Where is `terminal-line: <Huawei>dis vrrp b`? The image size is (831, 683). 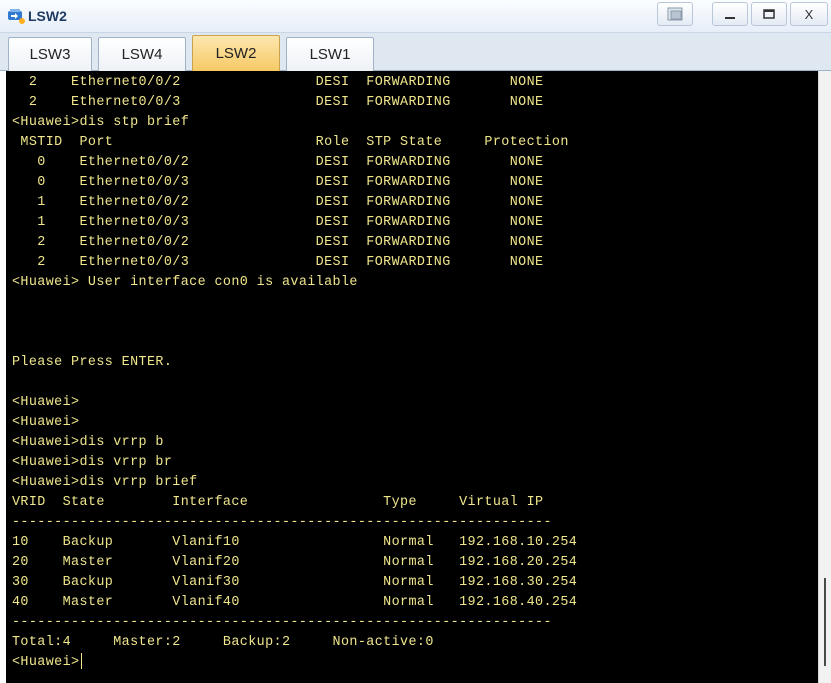 terminal-line: <Huawei>dis vrrp b is located at coordinates (88, 442).